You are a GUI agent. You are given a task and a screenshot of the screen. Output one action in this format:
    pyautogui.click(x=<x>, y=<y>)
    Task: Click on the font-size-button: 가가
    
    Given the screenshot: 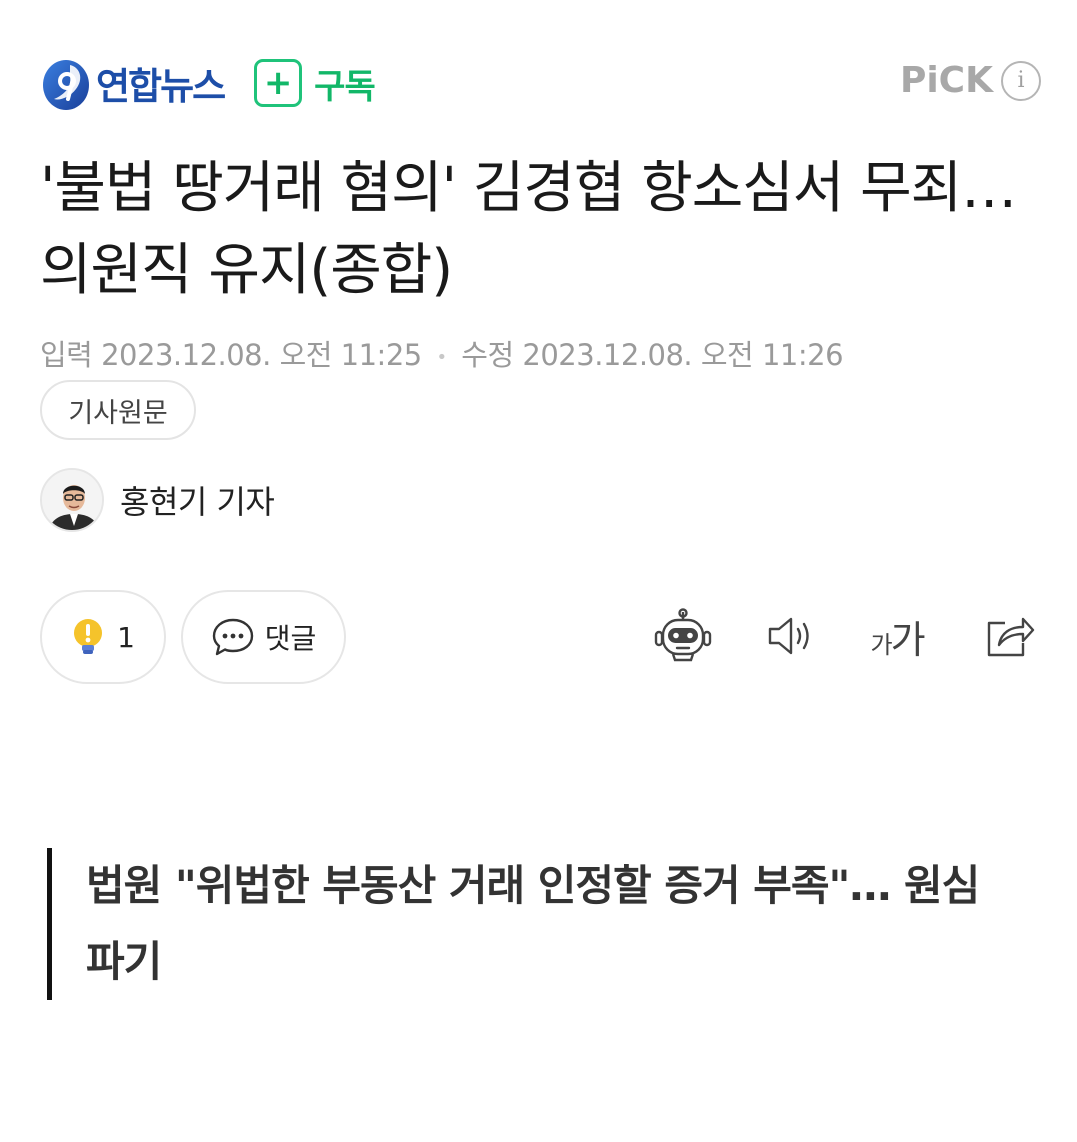 What is the action you would take?
    pyautogui.click(x=897, y=636)
    